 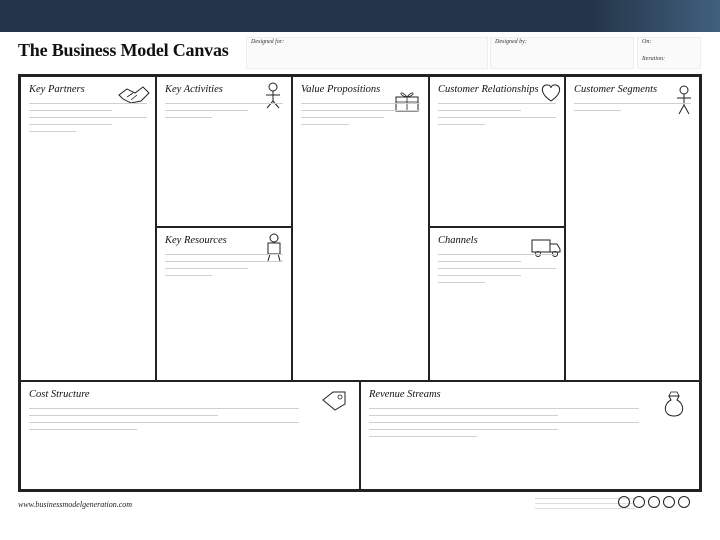 What do you see at coordinates (88, 228) in the screenshot?
I see `key-partners-block: Key Partners` at bounding box center [88, 228].